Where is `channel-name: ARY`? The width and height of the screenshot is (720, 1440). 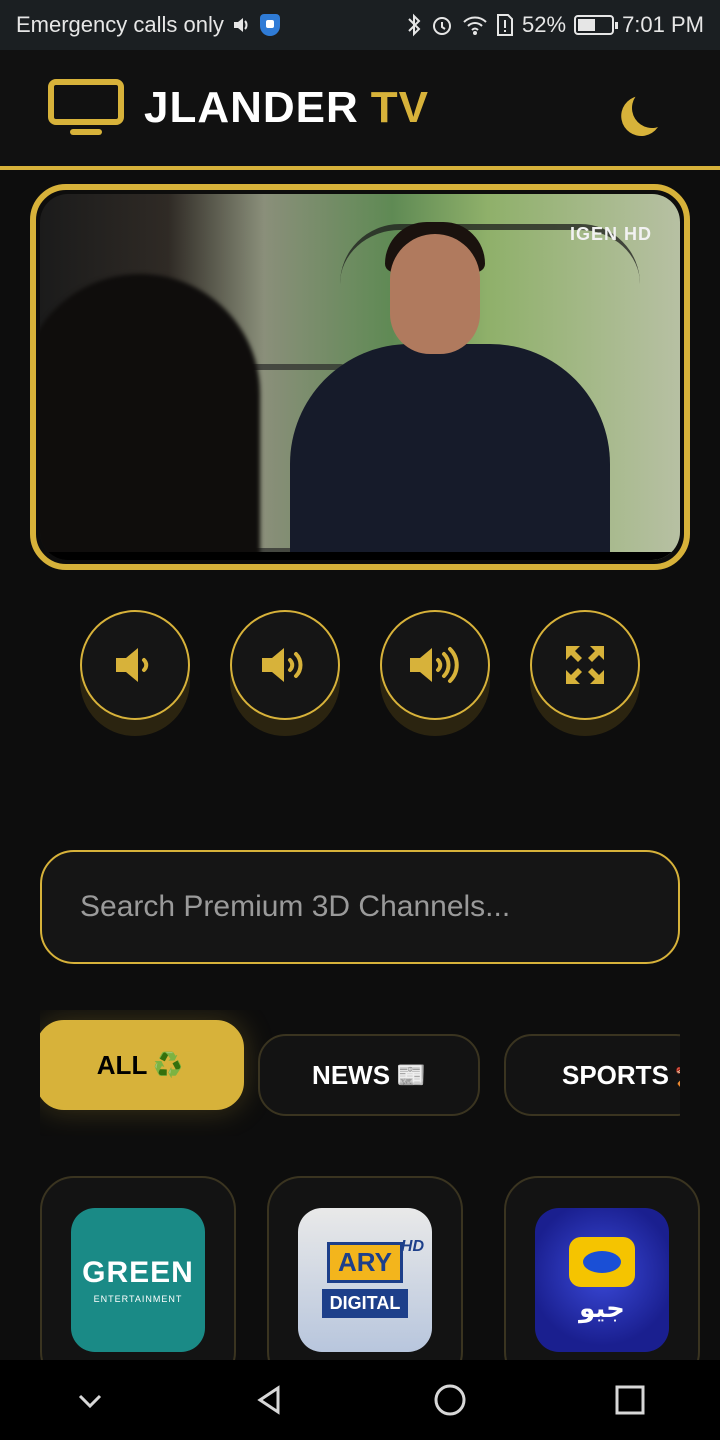
channel-name: ARY is located at coordinates (365, 1262).